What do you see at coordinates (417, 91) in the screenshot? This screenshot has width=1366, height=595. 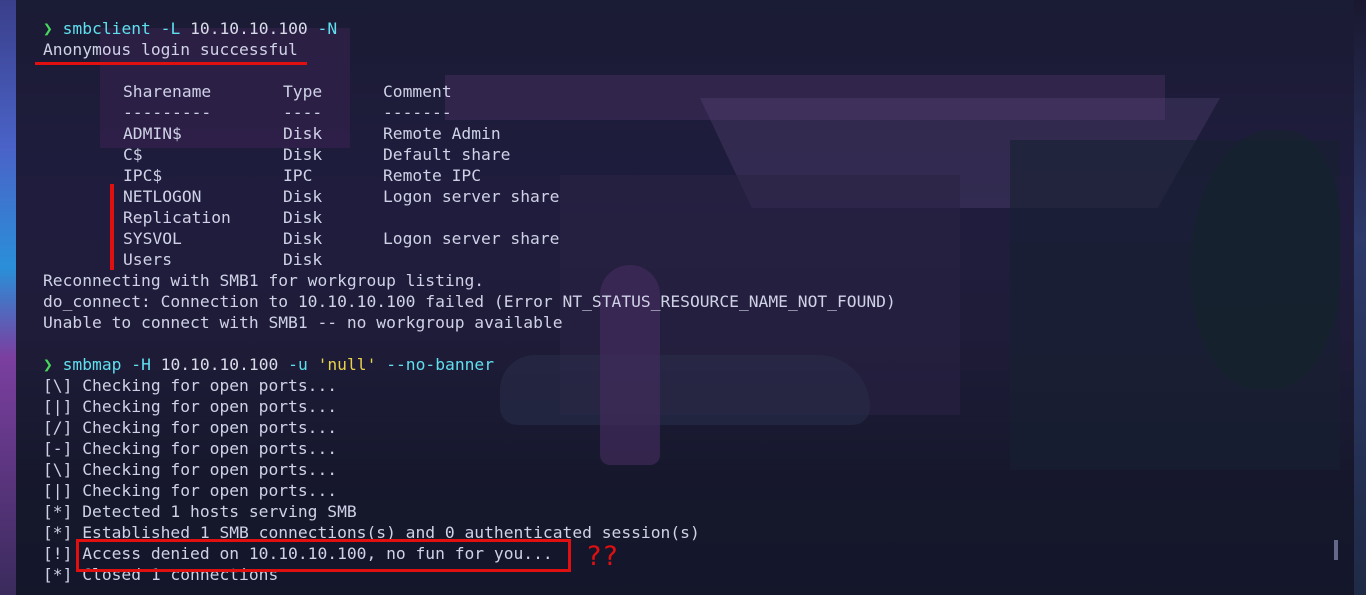 I see `table-header: Comment` at bounding box center [417, 91].